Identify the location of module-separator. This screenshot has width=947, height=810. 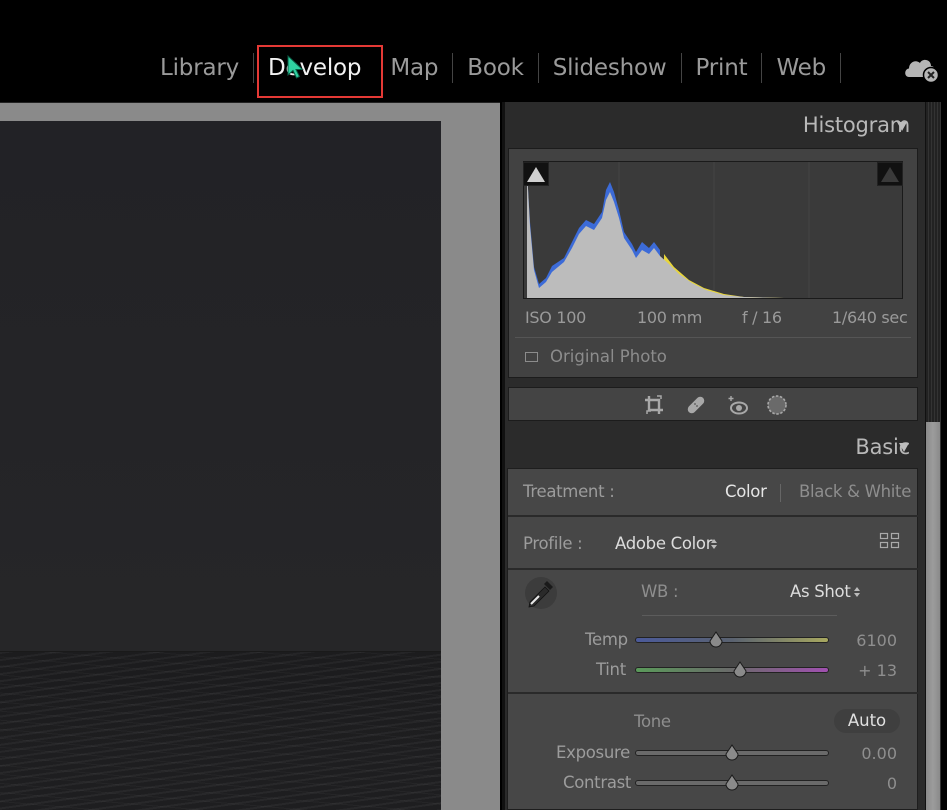
(840, 68).